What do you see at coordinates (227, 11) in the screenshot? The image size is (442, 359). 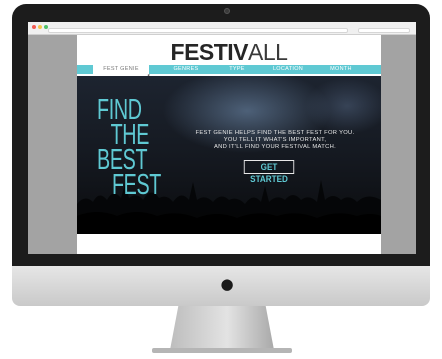 I see `camera-icon` at bounding box center [227, 11].